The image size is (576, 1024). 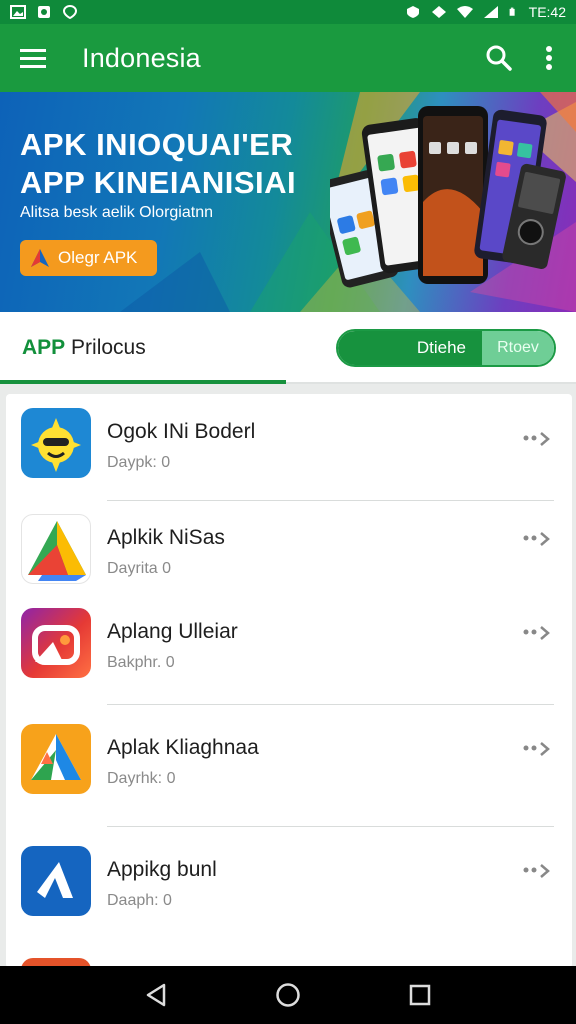 I want to click on menu-button, so click(x=33, y=58).